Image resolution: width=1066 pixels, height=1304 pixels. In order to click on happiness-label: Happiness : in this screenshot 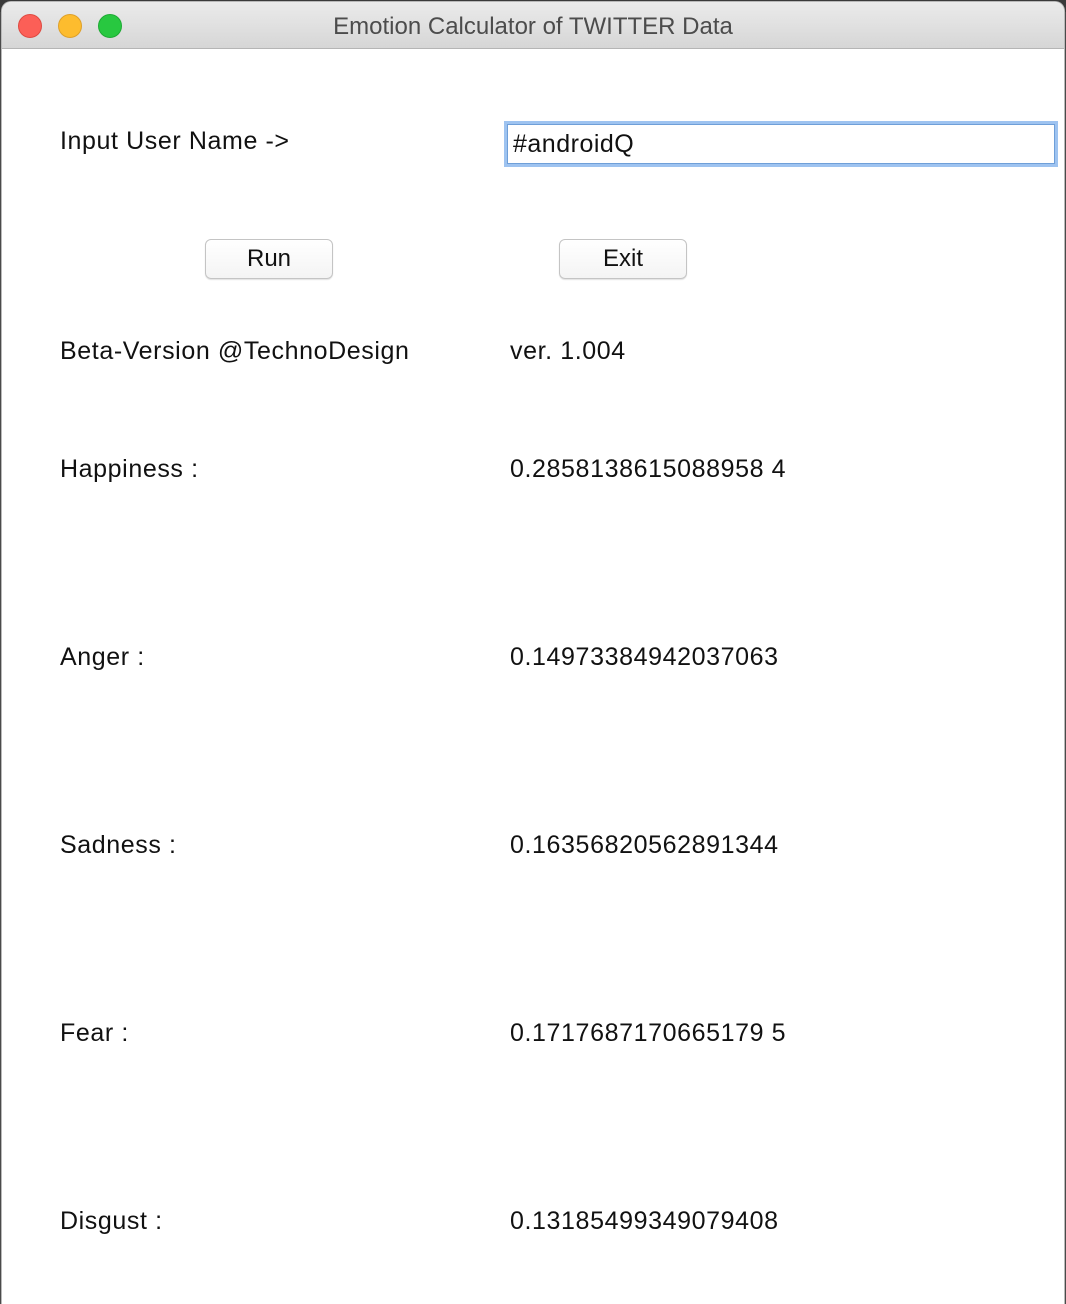, I will do `click(129, 469)`.